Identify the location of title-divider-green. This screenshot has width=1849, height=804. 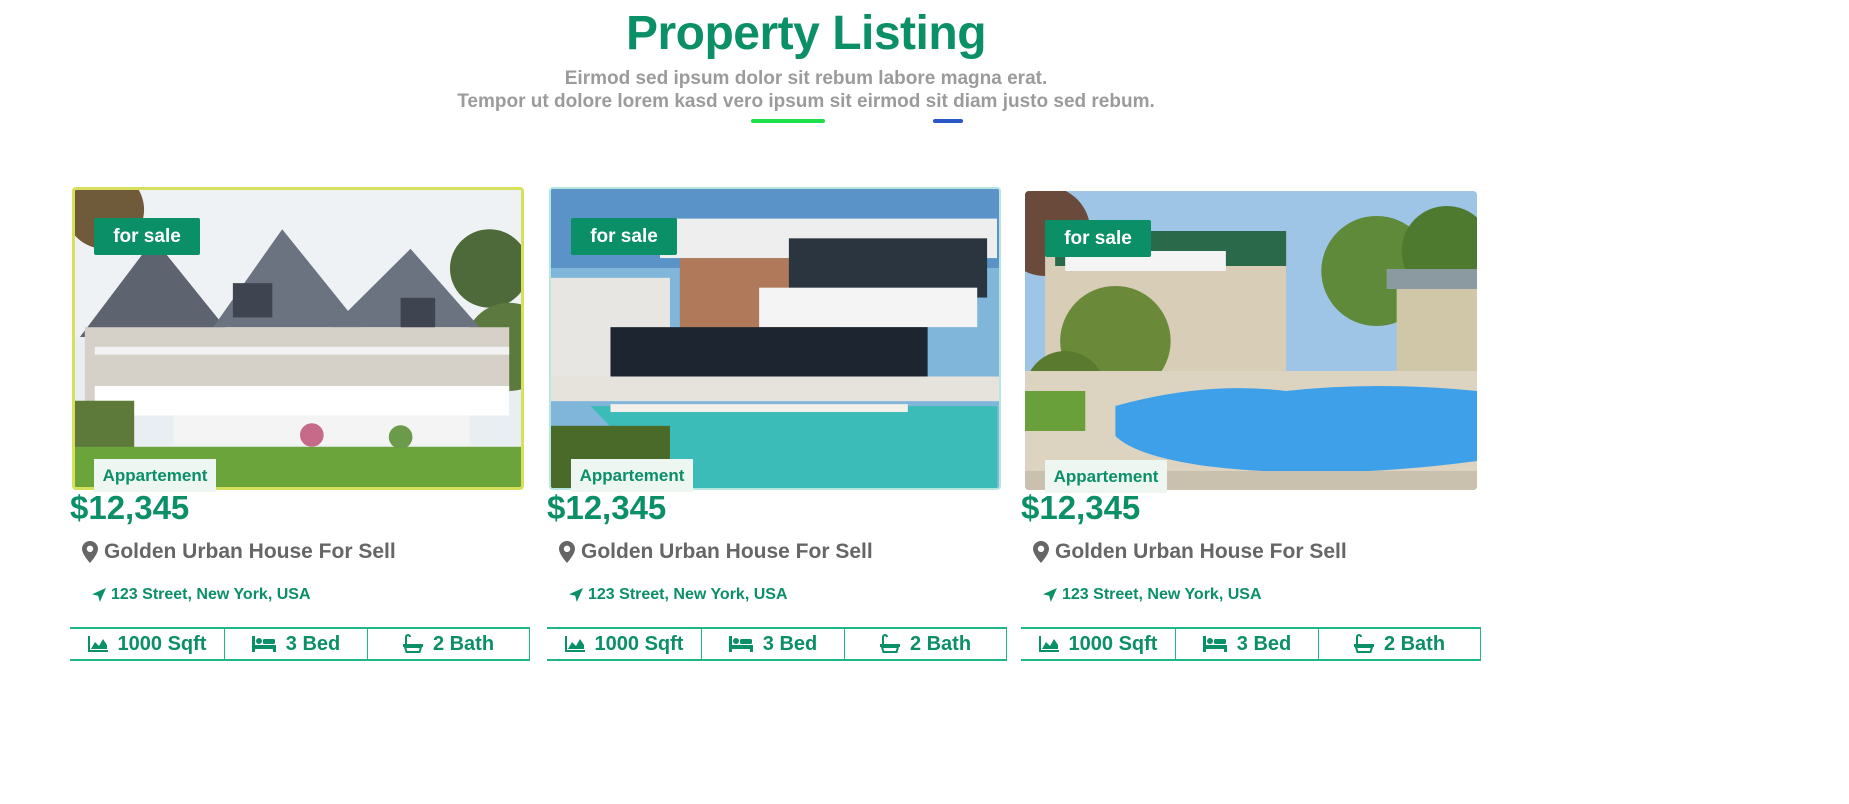
(788, 121).